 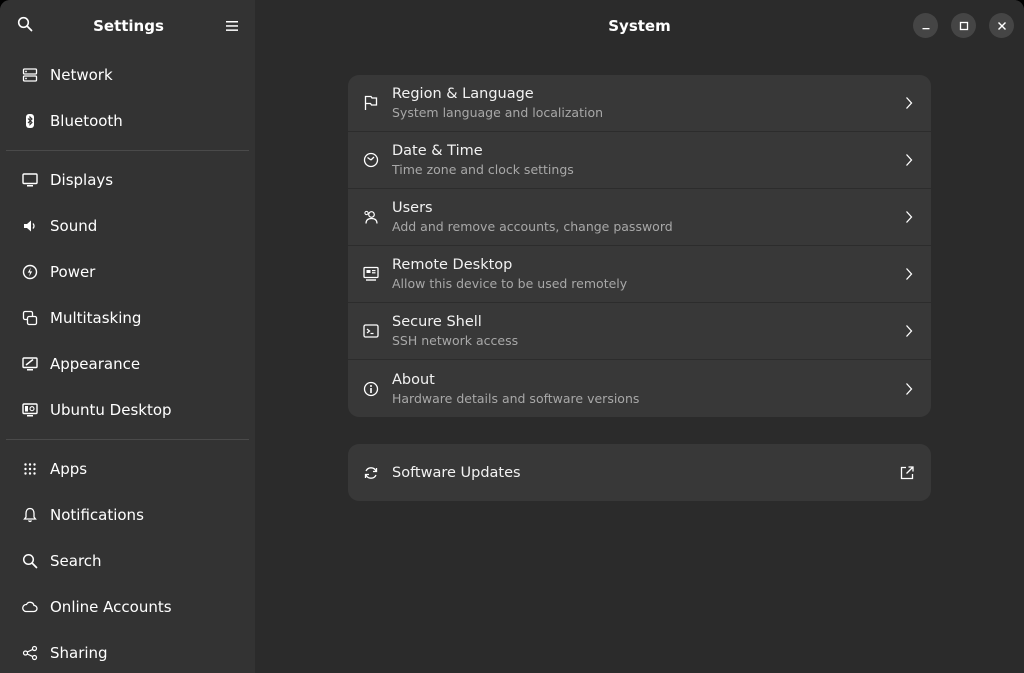 I want to click on clock-icon, so click(x=371, y=160).